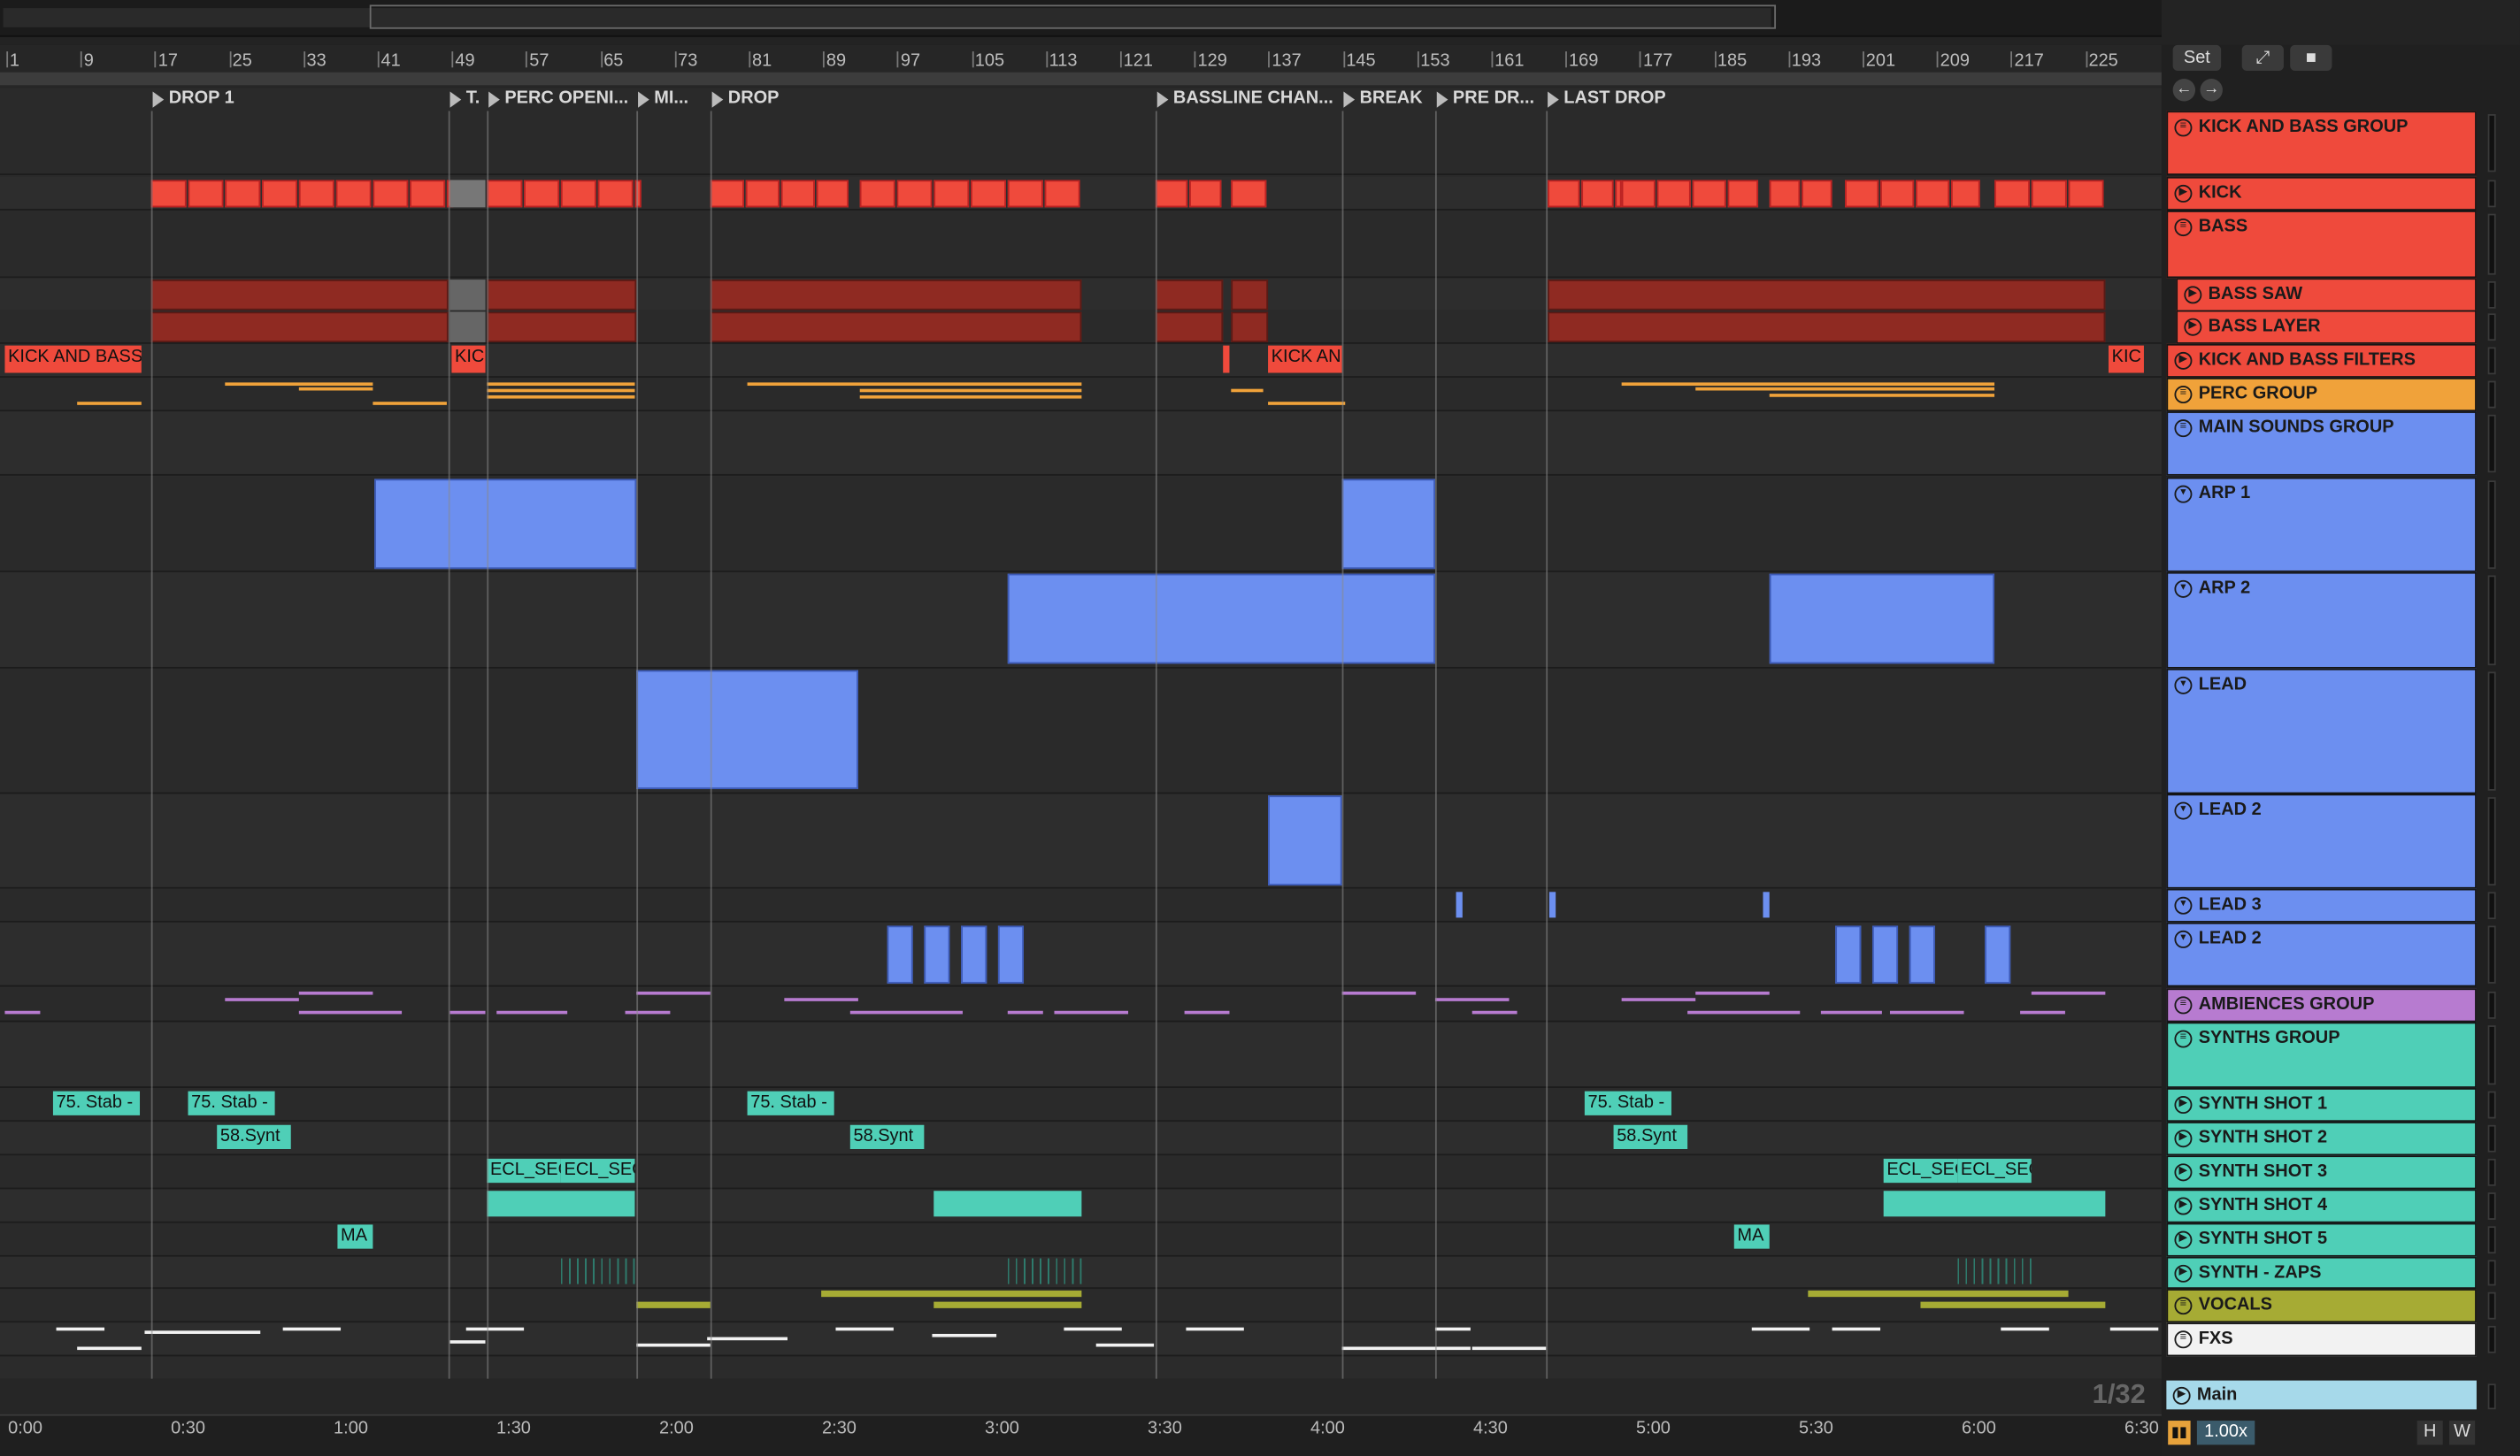 The image size is (2520, 1456). Describe the element at coordinates (1920, 1171) in the screenshot. I see `synth-shot3-clip: ECL_SEC` at that location.